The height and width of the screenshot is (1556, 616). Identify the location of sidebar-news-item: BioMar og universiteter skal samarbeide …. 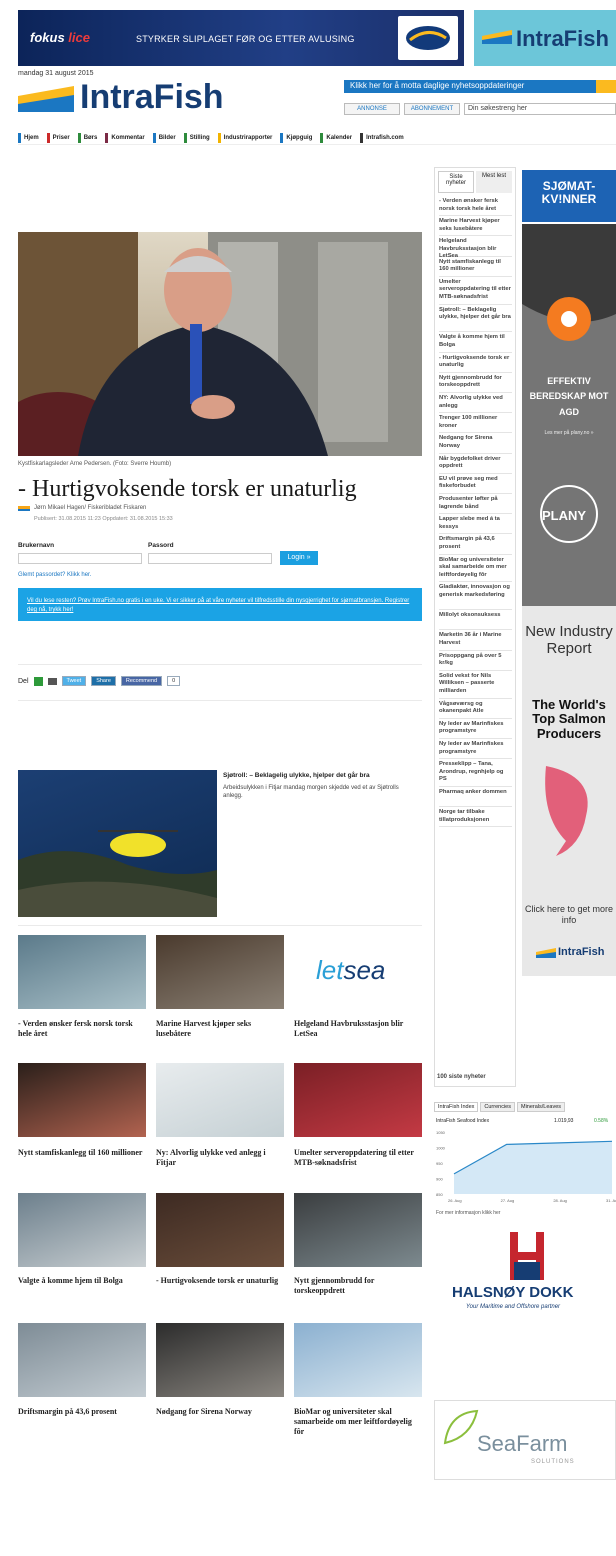
(475, 570).